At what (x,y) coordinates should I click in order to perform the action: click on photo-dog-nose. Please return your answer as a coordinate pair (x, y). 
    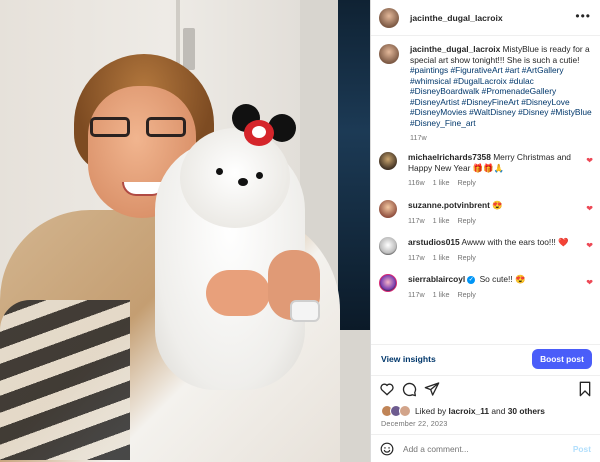
    Looking at the image, I should click on (243, 182).